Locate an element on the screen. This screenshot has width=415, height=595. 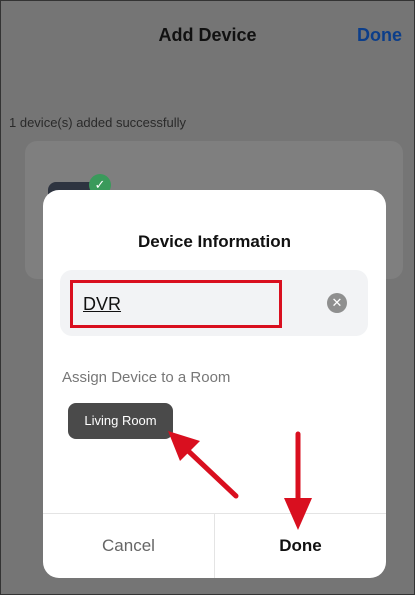
page-title: Add Device is located at coordinates (207, 35).